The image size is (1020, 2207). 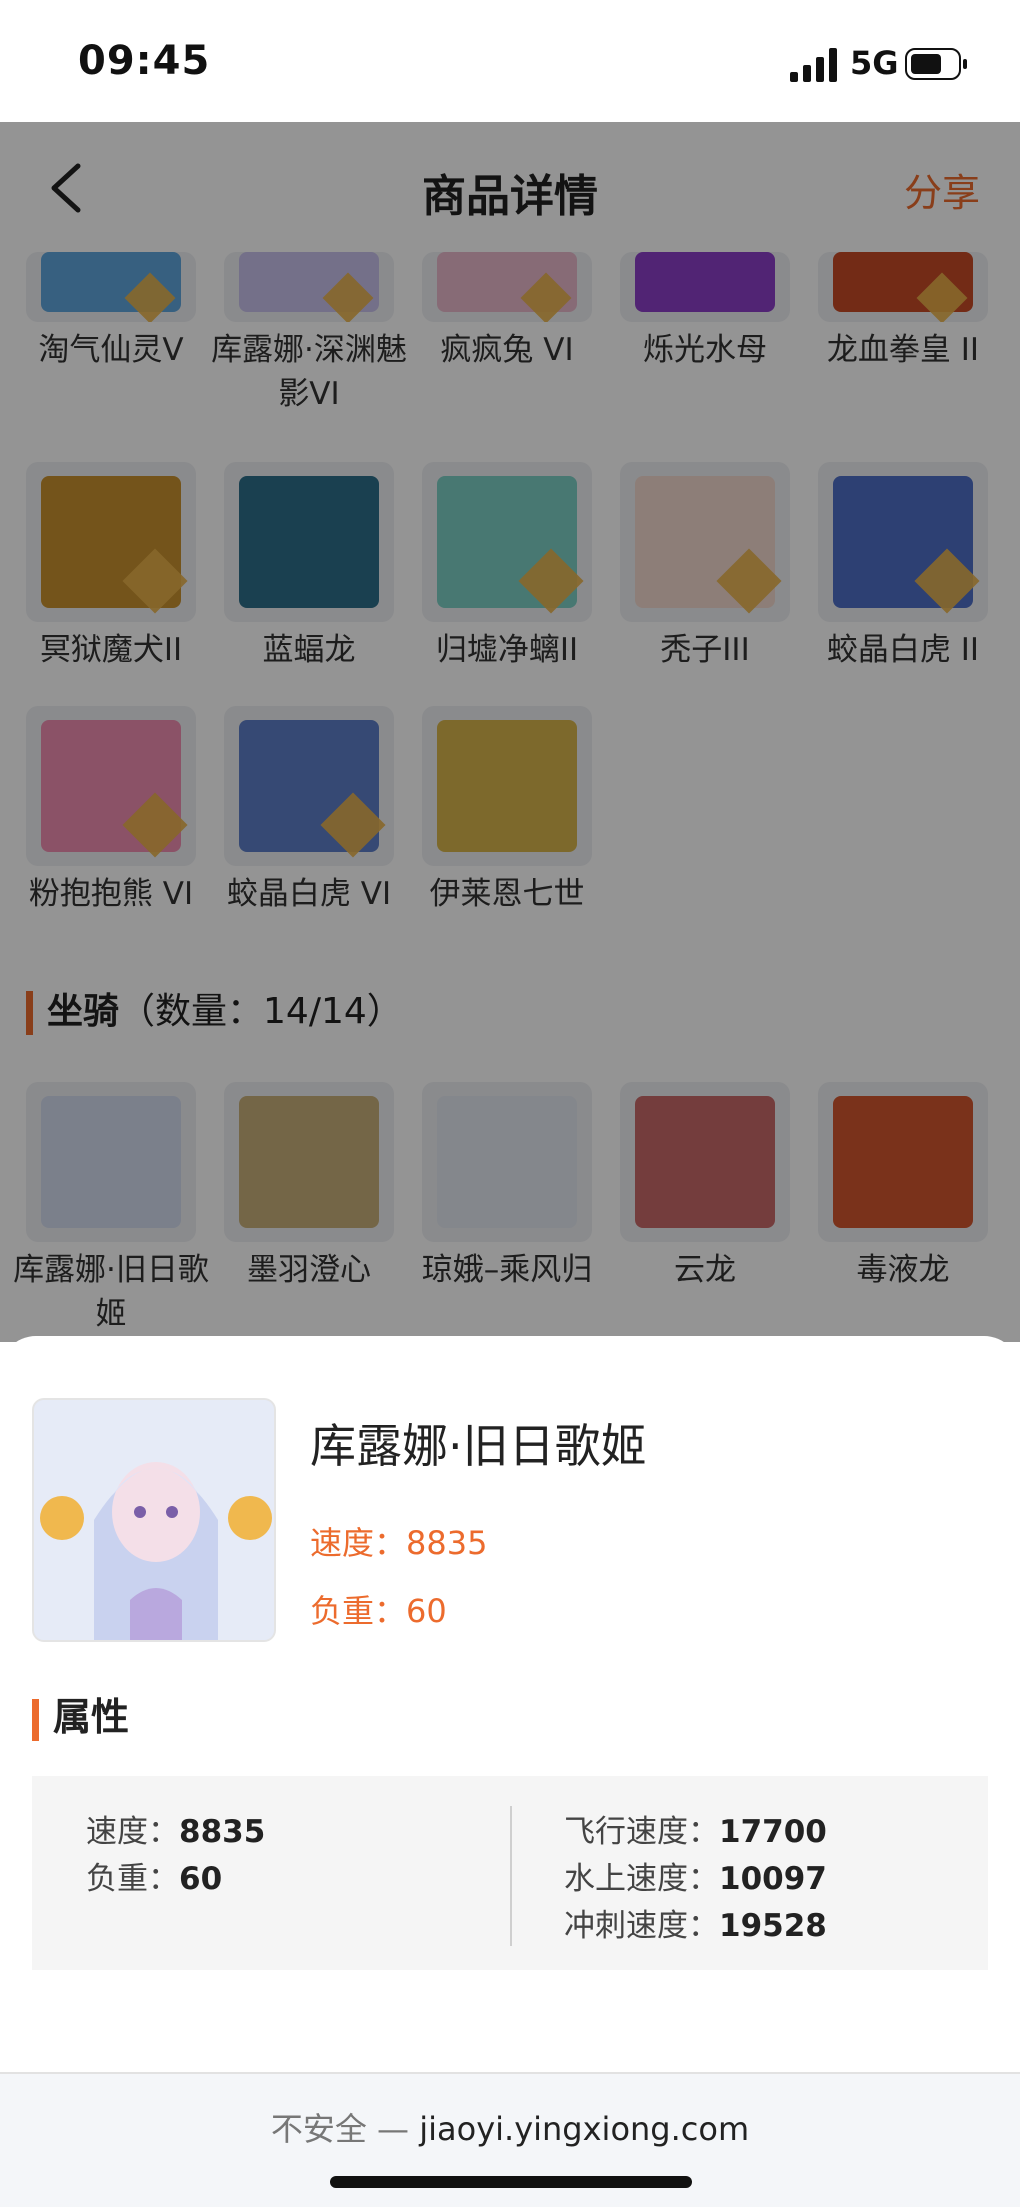 I want to click on domain-label: jiaoyi.yingxiong.com, so click(x=584, y=2129).